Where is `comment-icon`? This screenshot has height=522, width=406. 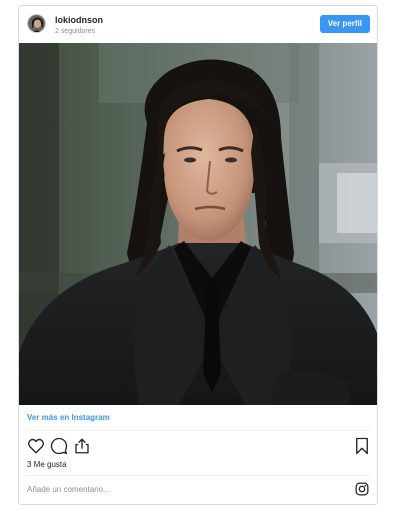 comment-icon is located at coordinates (59, 446).